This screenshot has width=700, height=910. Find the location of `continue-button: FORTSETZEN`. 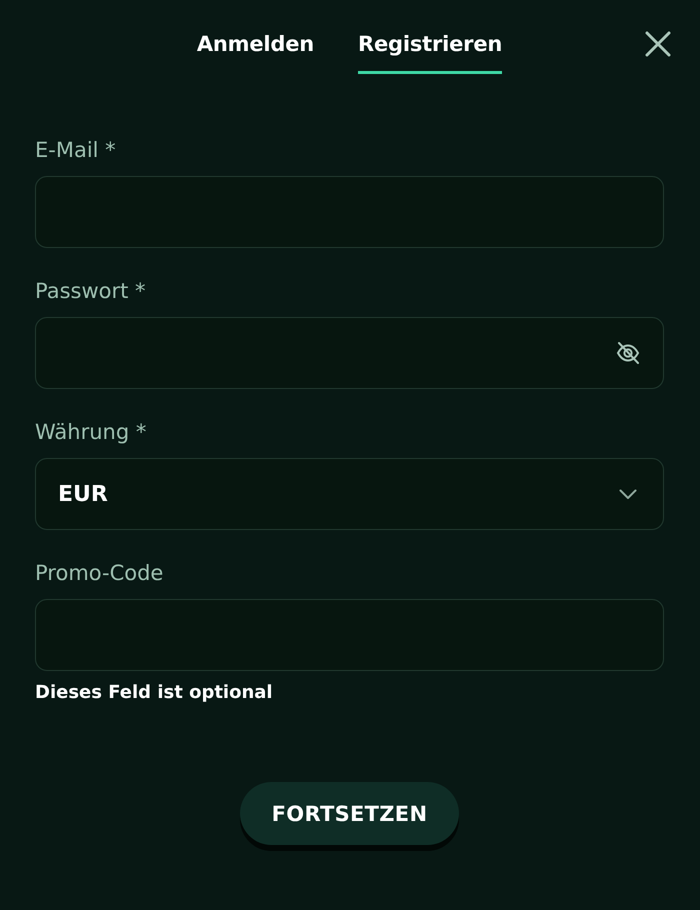

continue-button: FORTSETZEN is located at coordinates (350, 813).